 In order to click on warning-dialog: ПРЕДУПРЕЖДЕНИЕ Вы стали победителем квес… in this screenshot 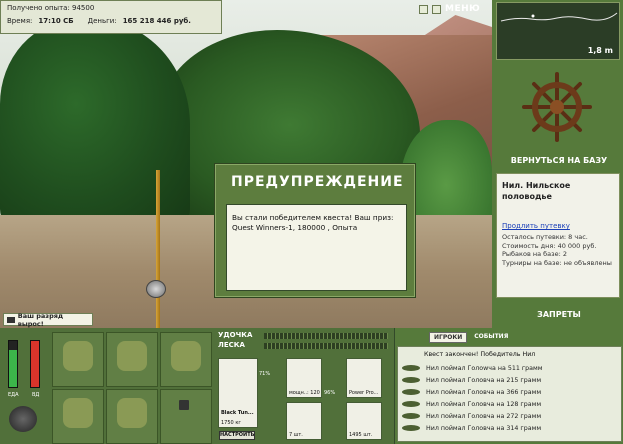, I will do `click(315, 230)`.